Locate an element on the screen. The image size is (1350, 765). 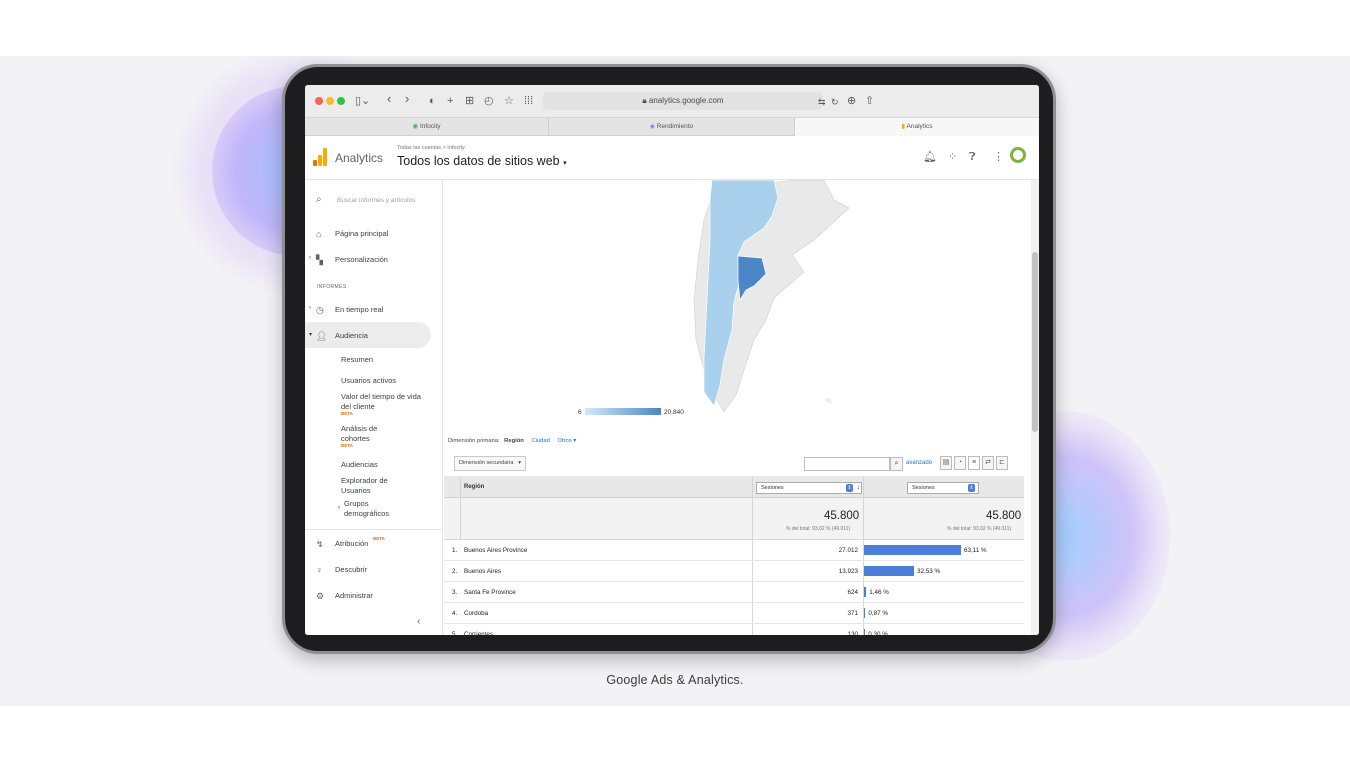
analytics-icon: ▮ is located at coordinates (903, 126).